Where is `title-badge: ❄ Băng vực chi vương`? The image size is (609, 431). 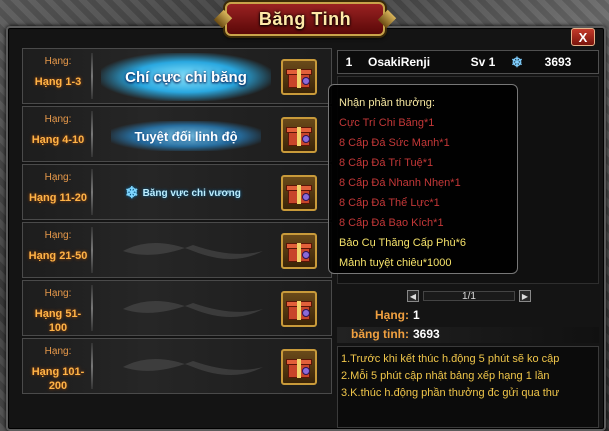
title-badge: ❄ Băng vực chi vương is located at coordinates (183, 193).